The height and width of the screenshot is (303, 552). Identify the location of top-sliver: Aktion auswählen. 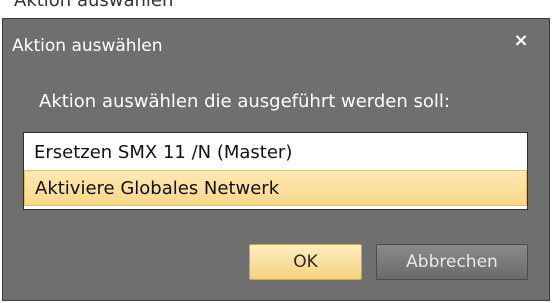
(276, 9).